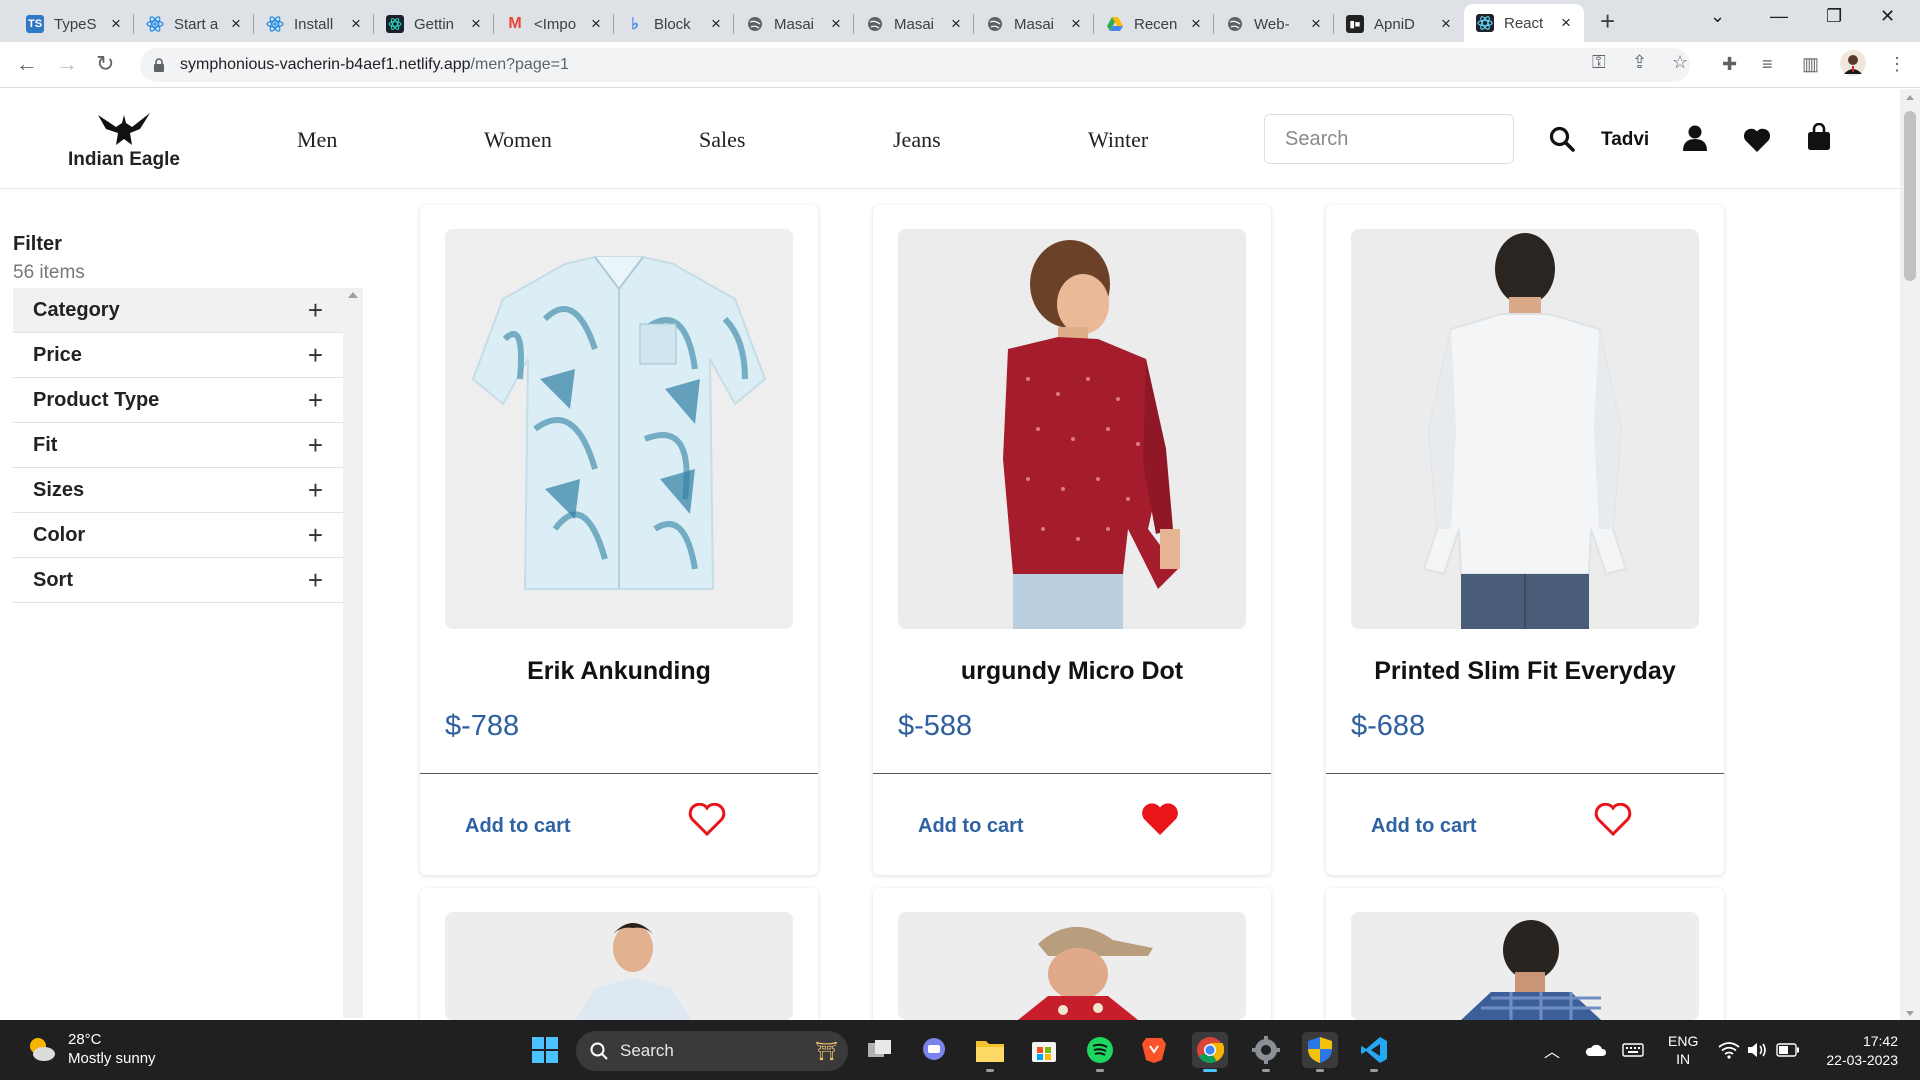 Image resolution: width=1920 pixels, height=1080 pixels. I want to click on chrome-icon, so click(1210, 1052).